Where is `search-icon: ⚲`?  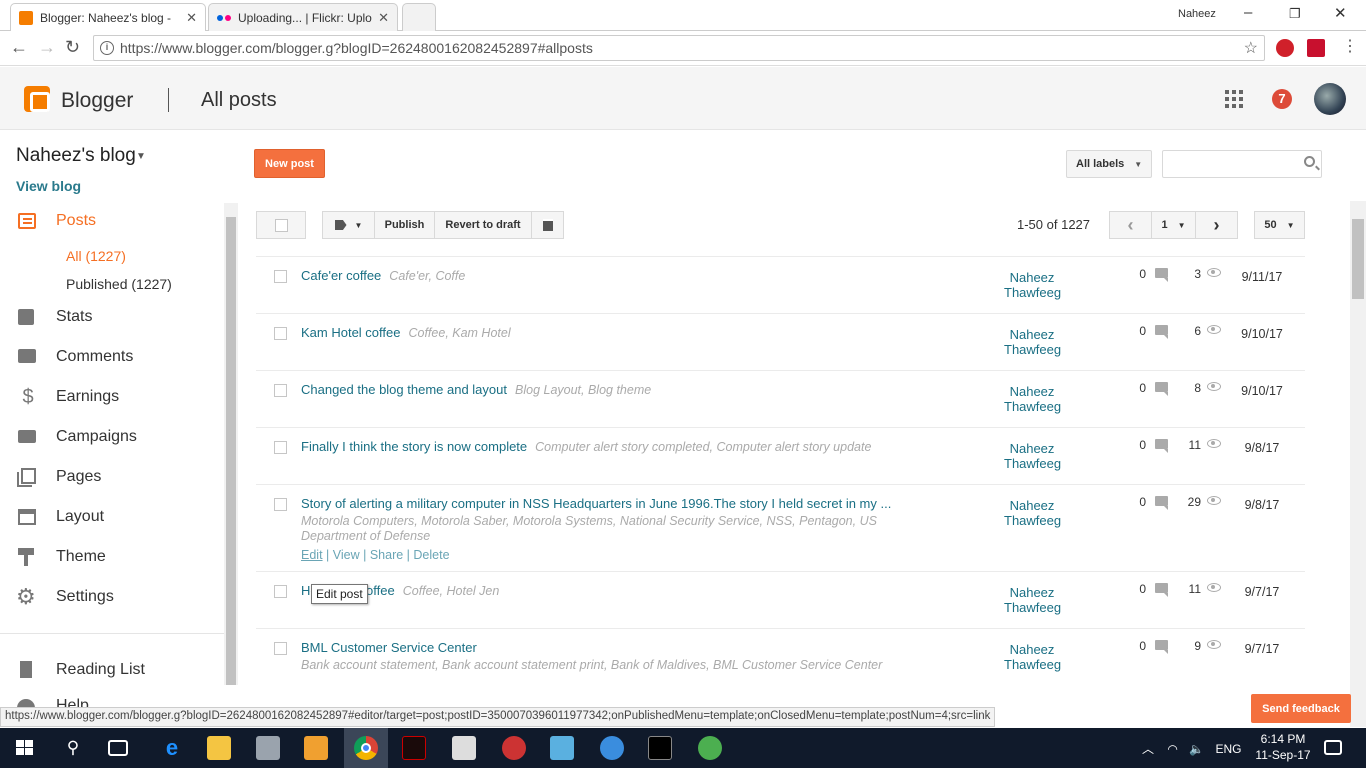
search-icon: ⚲ is located at coordinates (73, 748).